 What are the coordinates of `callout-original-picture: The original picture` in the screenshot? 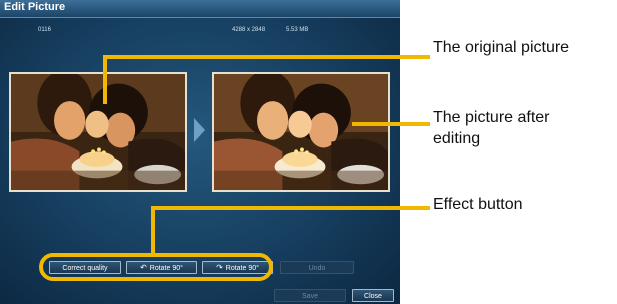 It's located at (501, 47).